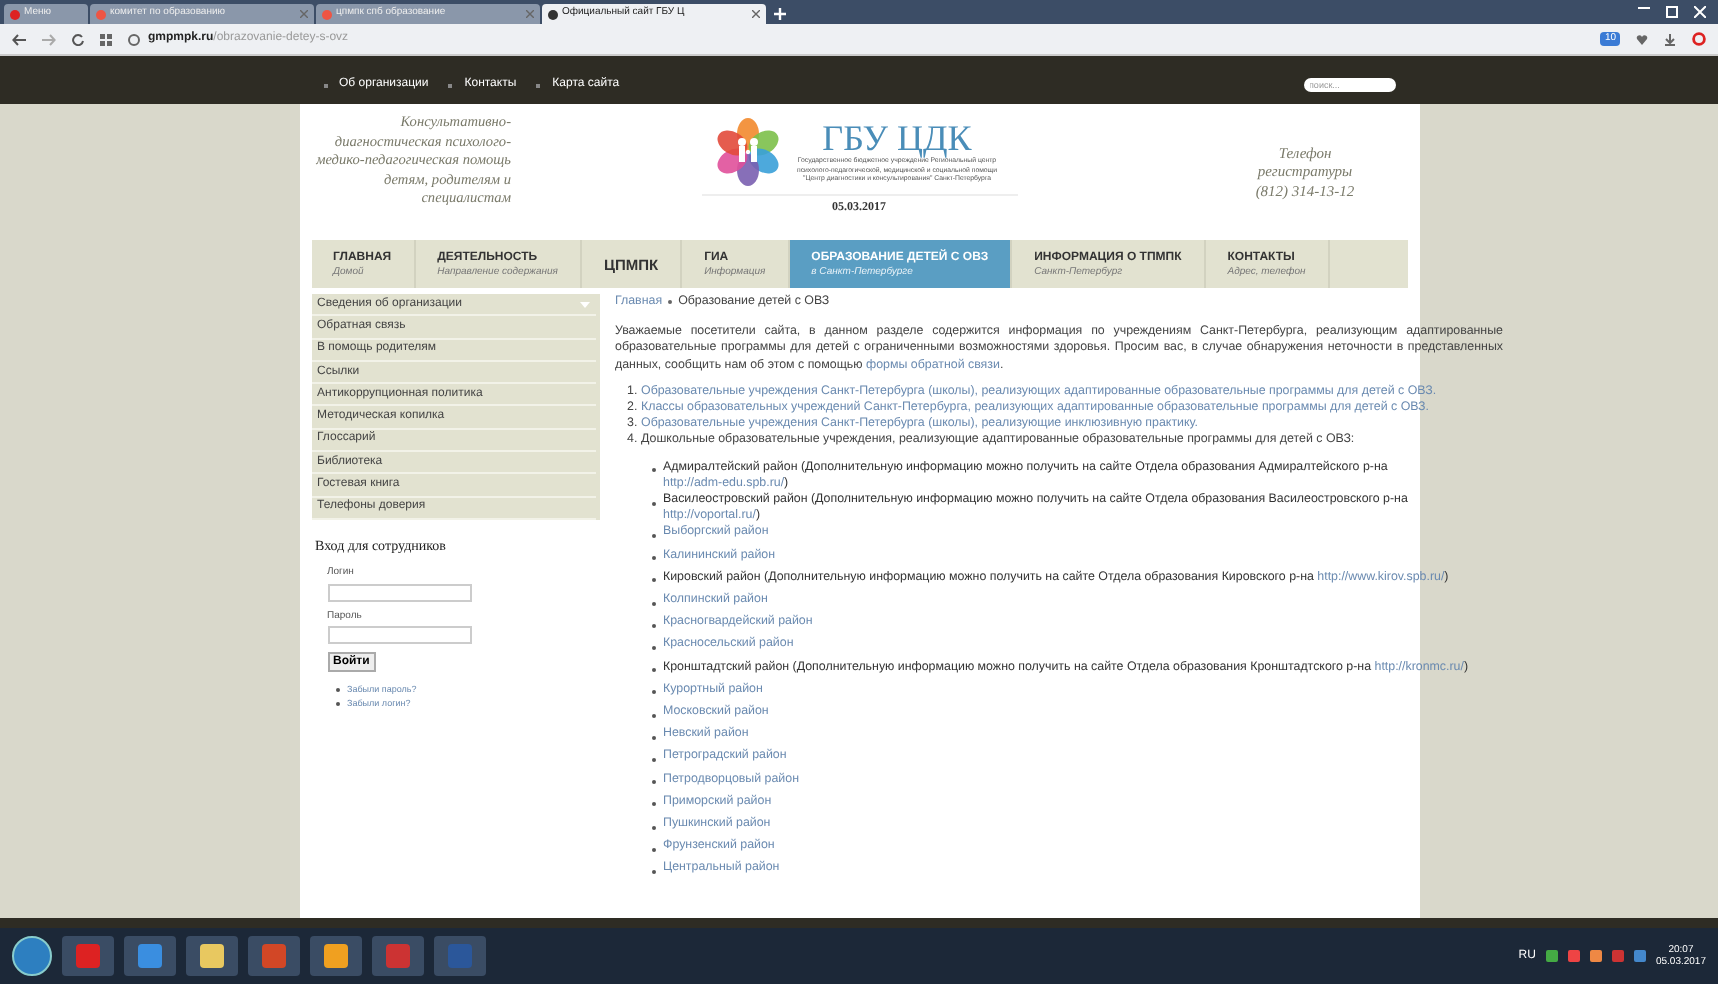  Describe the element at coordinates (1672, 12) in the screenshot. I see `maximize-icon` at that location.